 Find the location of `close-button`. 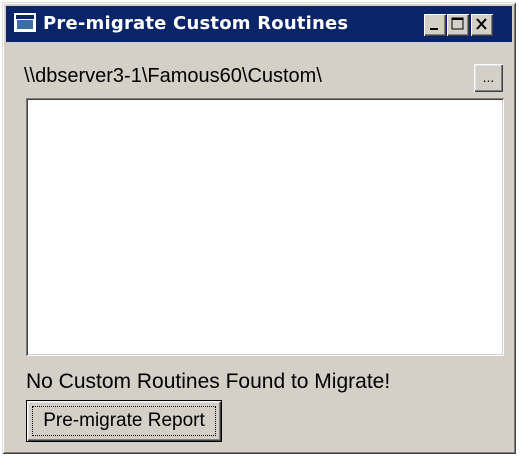

close-button is located at coordinates (482, 25).